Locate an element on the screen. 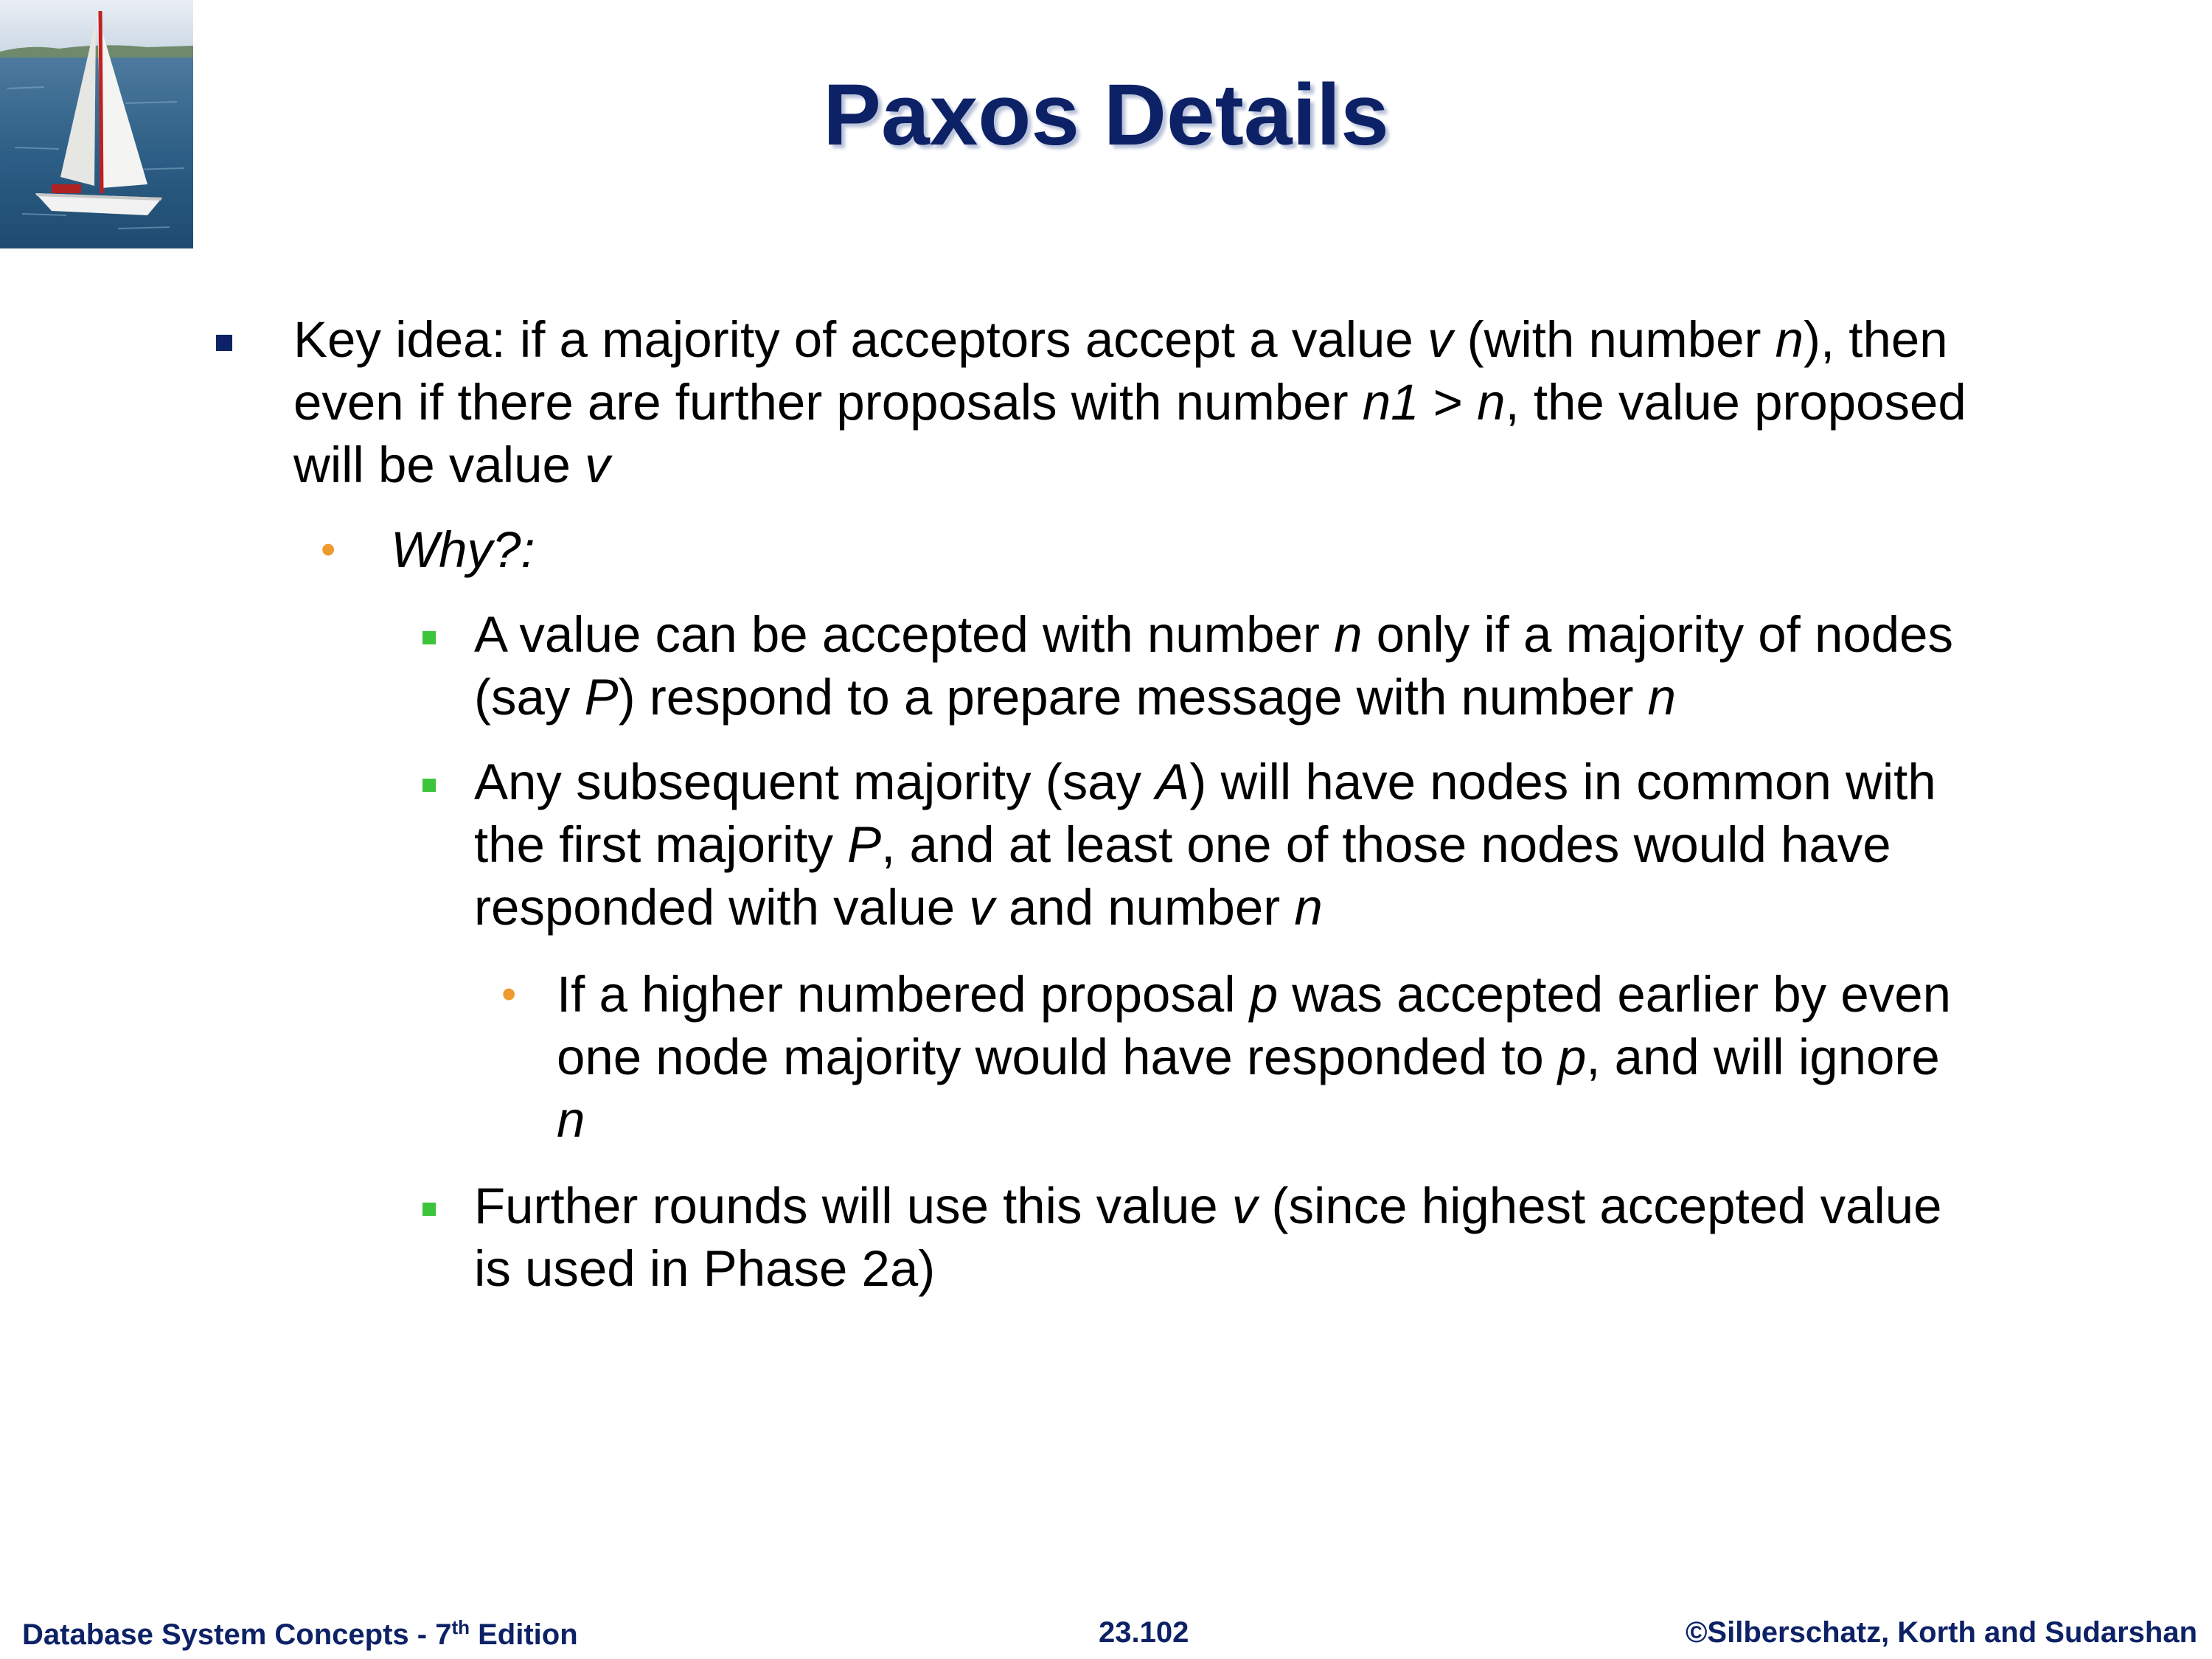 This screenshot has width=2212, height=1659. text-line: Why?: is located at coordinates (463, 549).